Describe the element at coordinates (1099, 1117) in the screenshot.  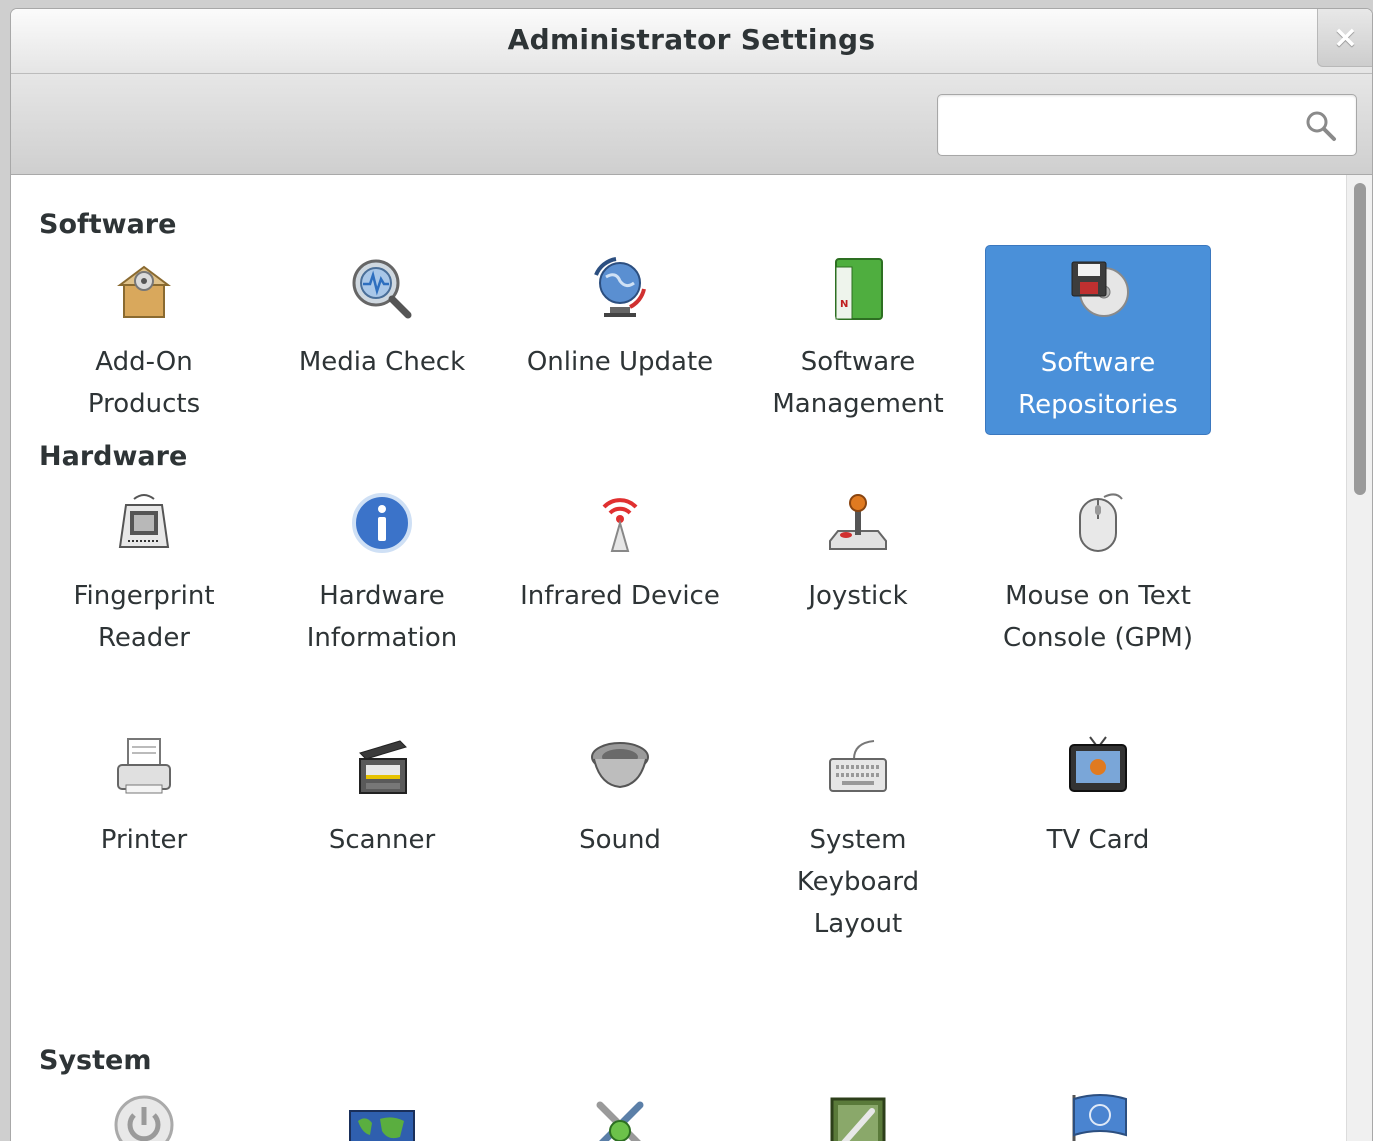
I see `language-flag-icon` at that location.